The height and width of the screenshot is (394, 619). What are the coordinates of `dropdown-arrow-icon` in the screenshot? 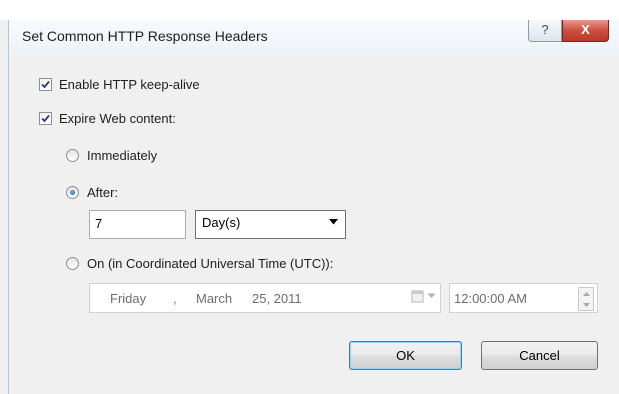 It's located at (333, 222).